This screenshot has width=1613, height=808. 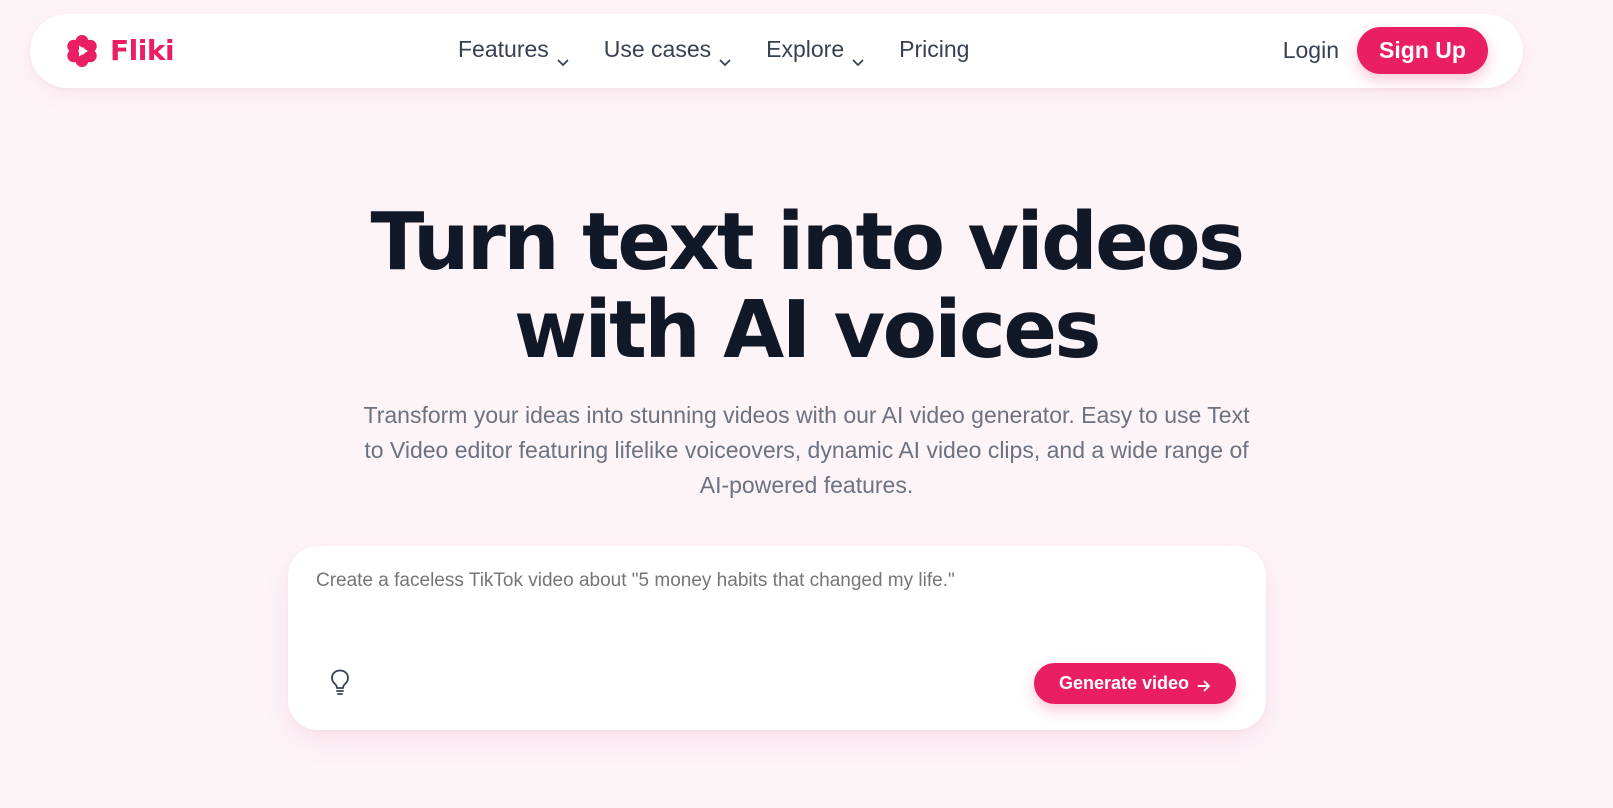 What do you see at coordinates (503, 49) in the screenshot?
I see `nav-item-label: Features` at bounding box center [503, 49].